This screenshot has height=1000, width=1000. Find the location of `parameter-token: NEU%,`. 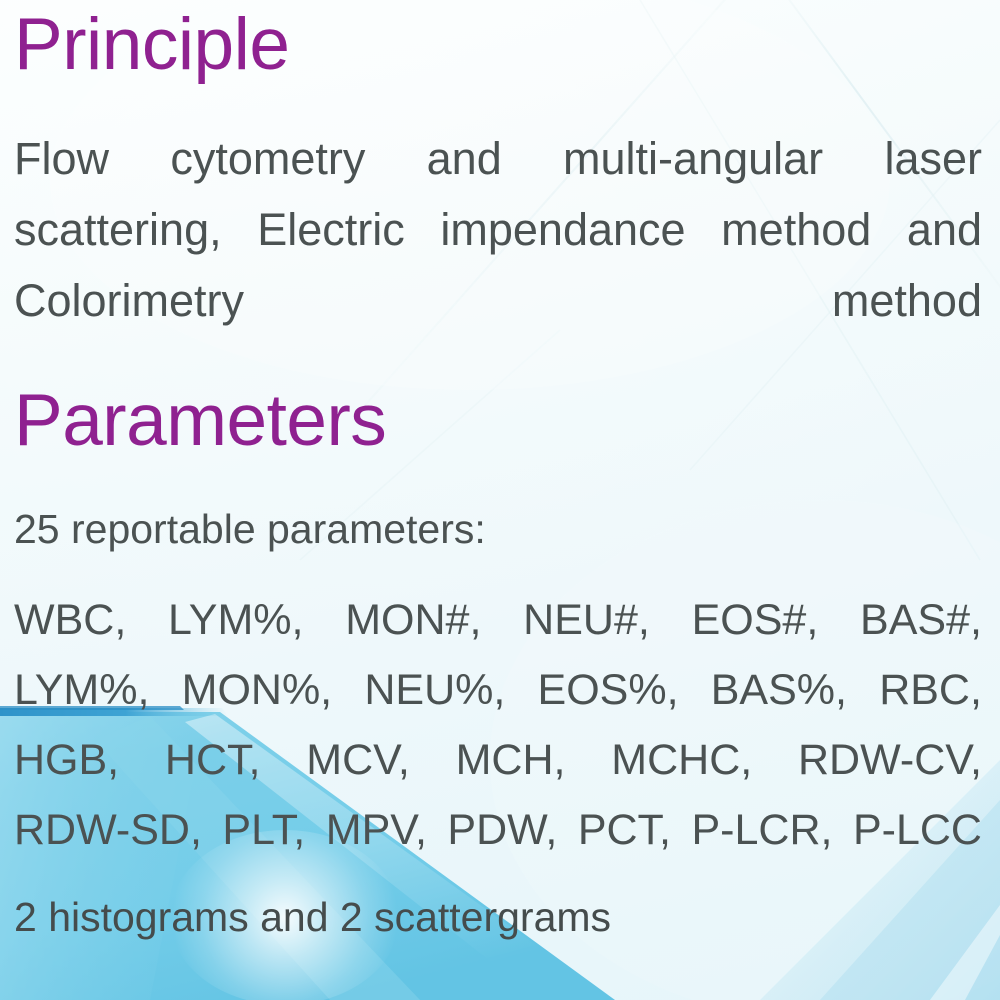

parameter-token: NEU%, is located at coordinates (435, 690).